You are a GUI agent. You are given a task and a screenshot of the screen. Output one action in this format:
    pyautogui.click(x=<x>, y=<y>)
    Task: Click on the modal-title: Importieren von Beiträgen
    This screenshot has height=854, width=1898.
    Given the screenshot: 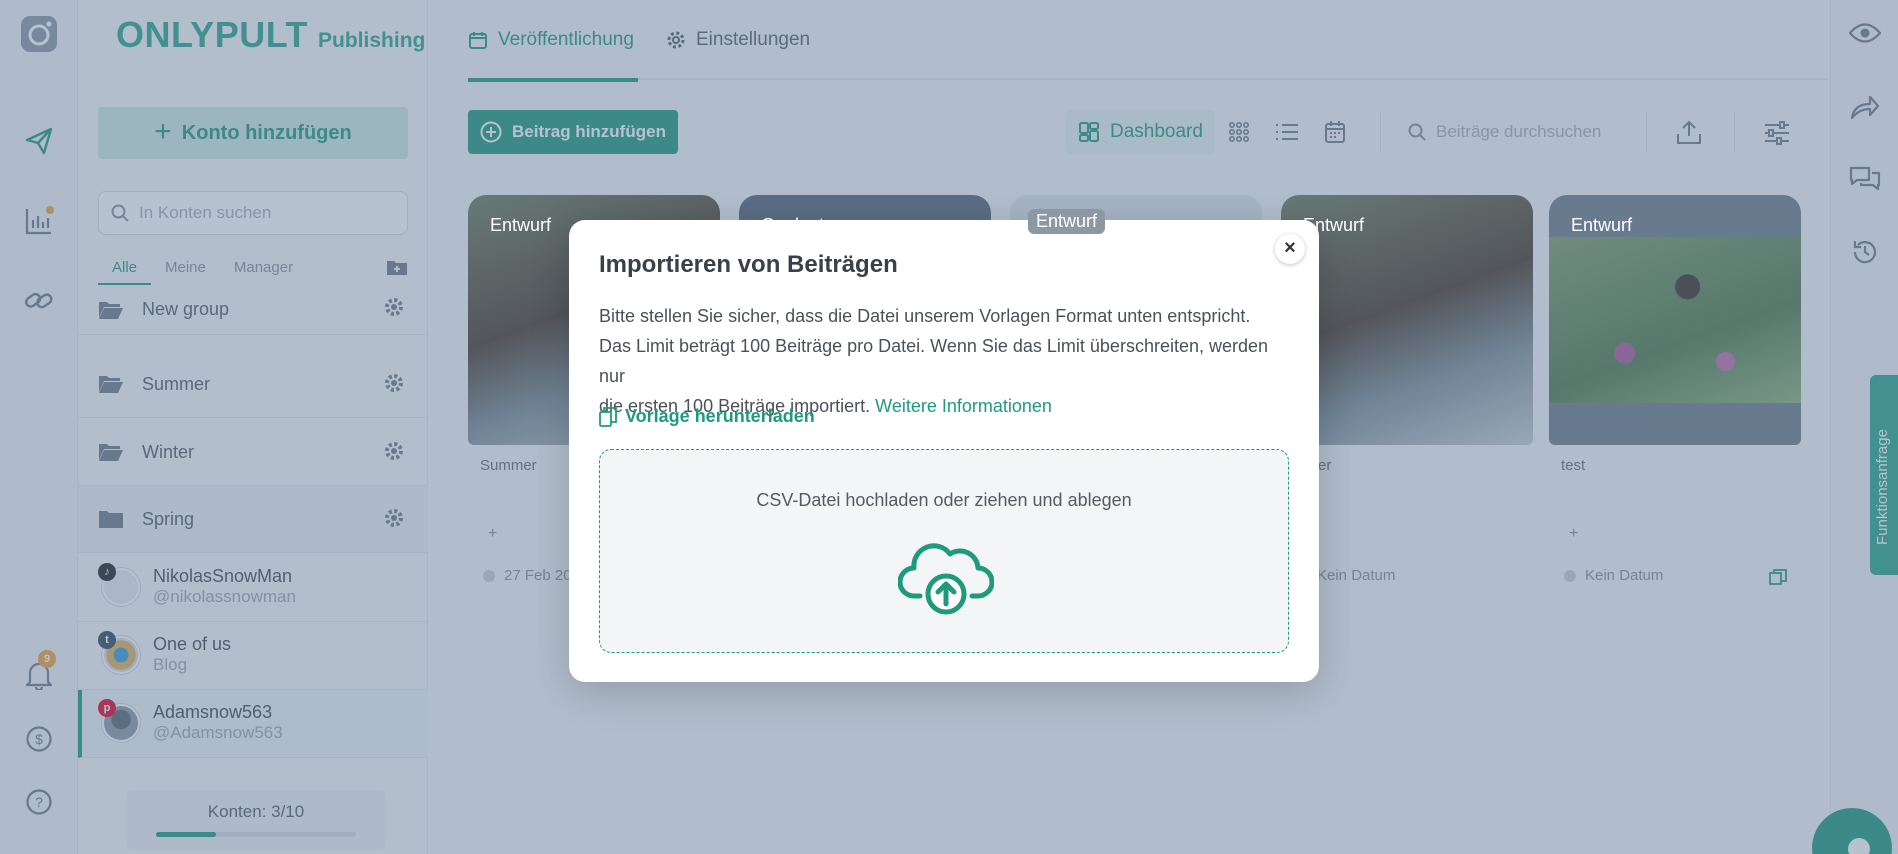 What is the action you would take?
    pyautogui.click(x=748, y=264)
    